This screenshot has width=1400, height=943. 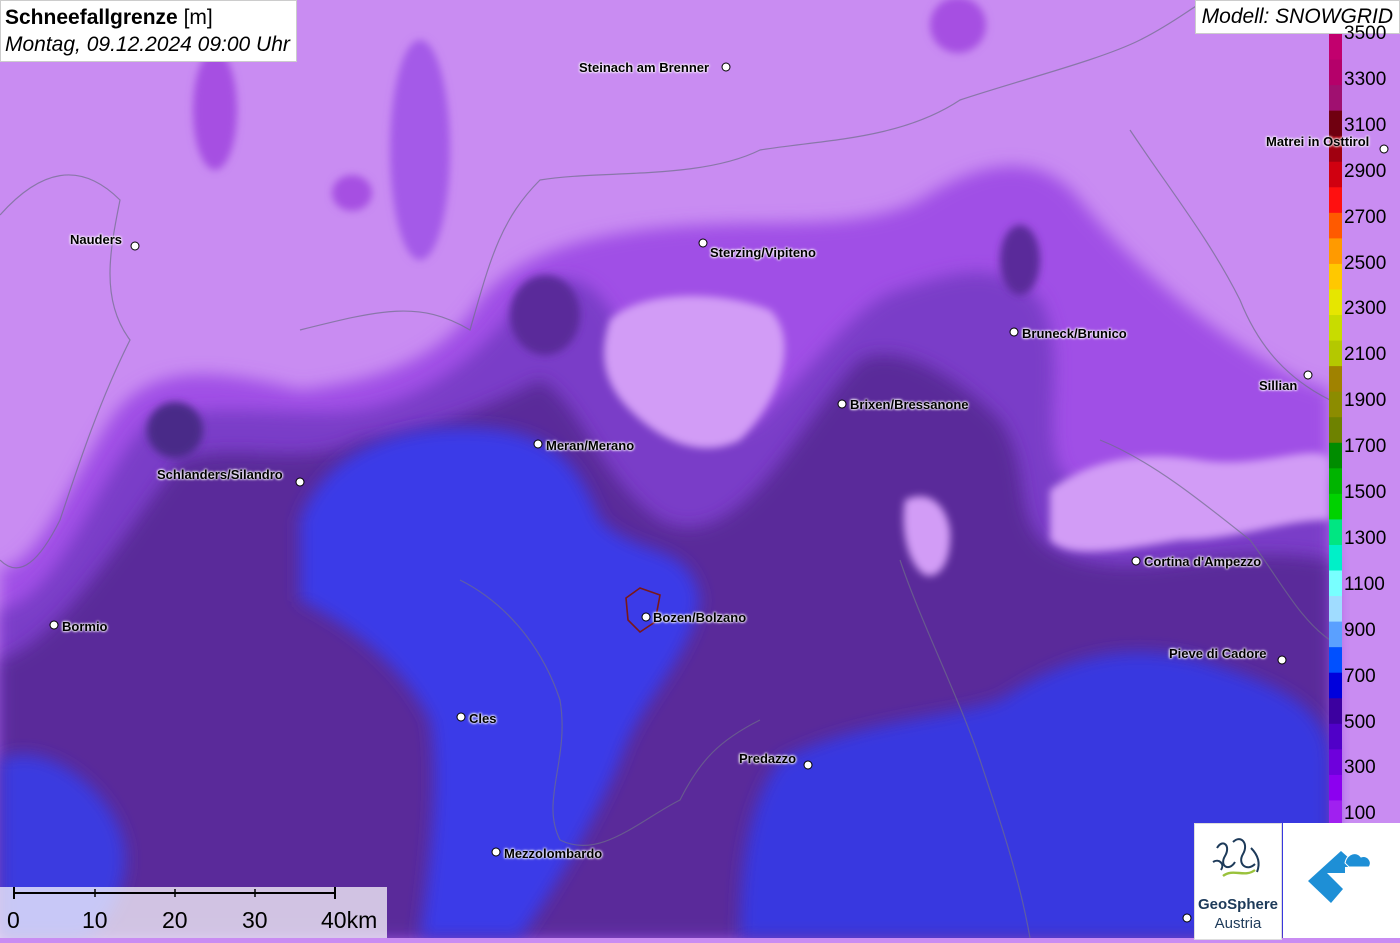 What do you see at coordinates (198, 17) in the screenshot?
I see `map-title-unit: [m]` at bounding box center [198, 17].